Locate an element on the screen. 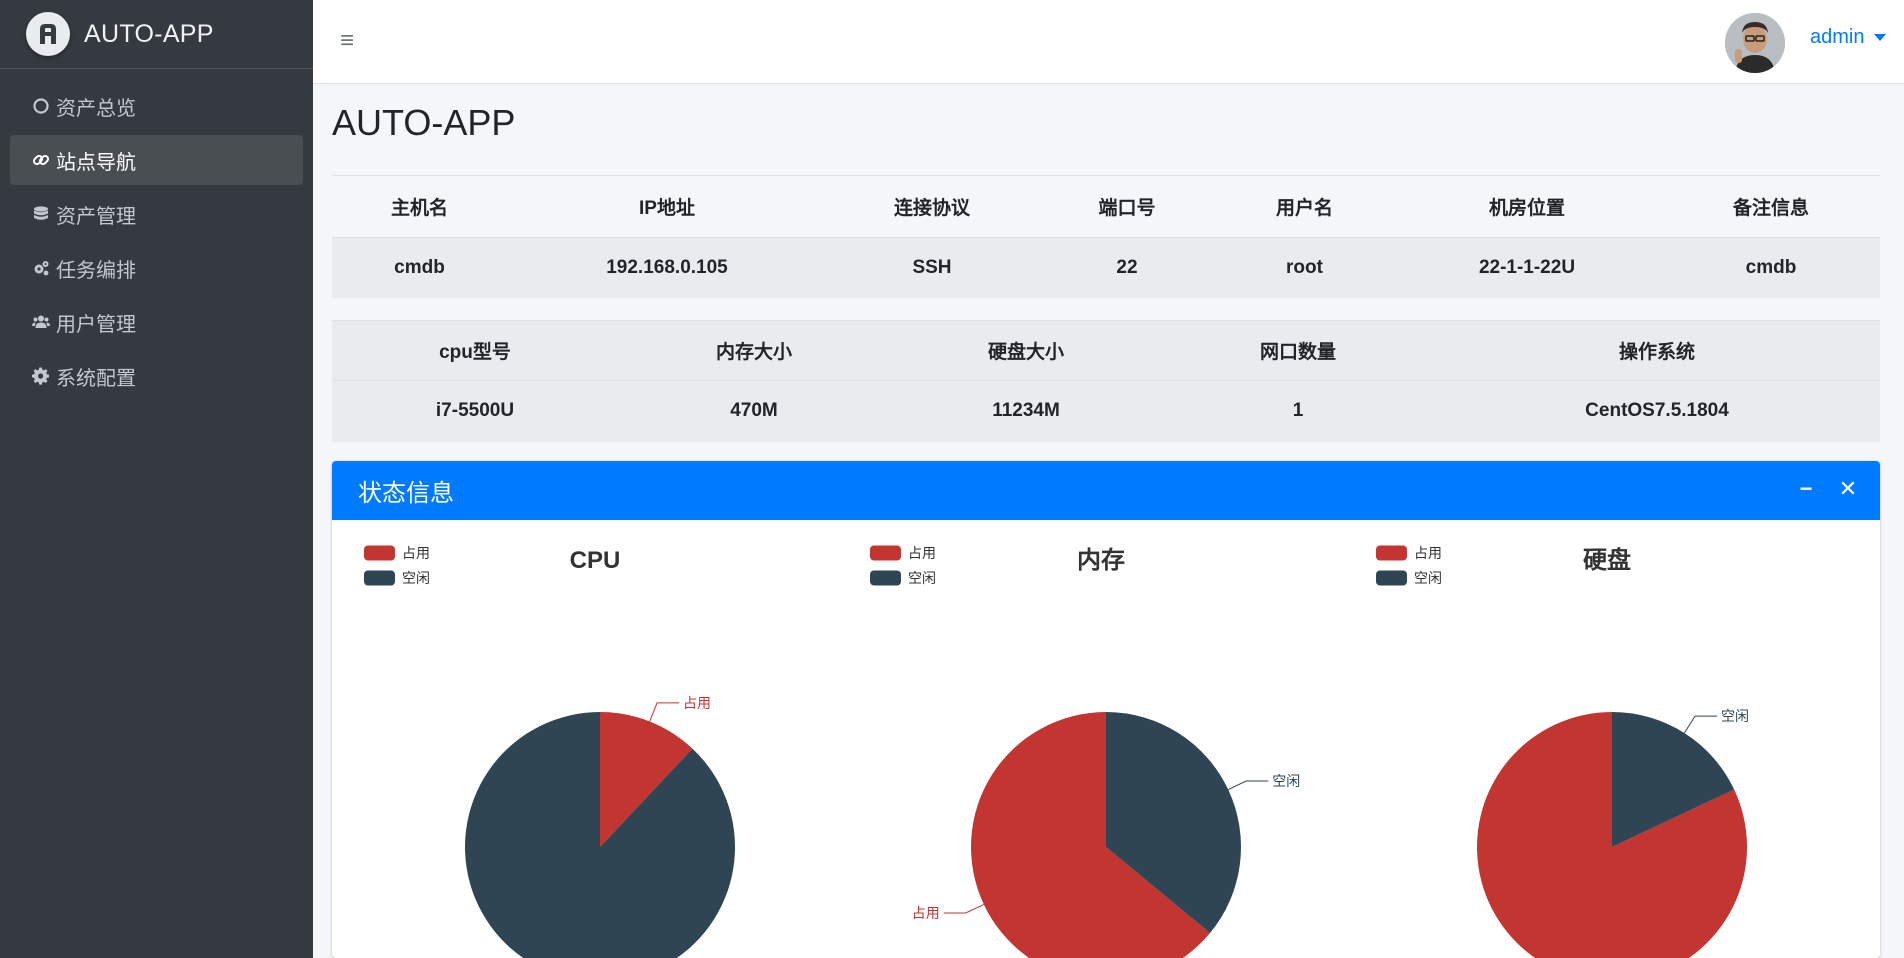  sidebar-item-label: 系统配置 is located at coordinates (96, 378).